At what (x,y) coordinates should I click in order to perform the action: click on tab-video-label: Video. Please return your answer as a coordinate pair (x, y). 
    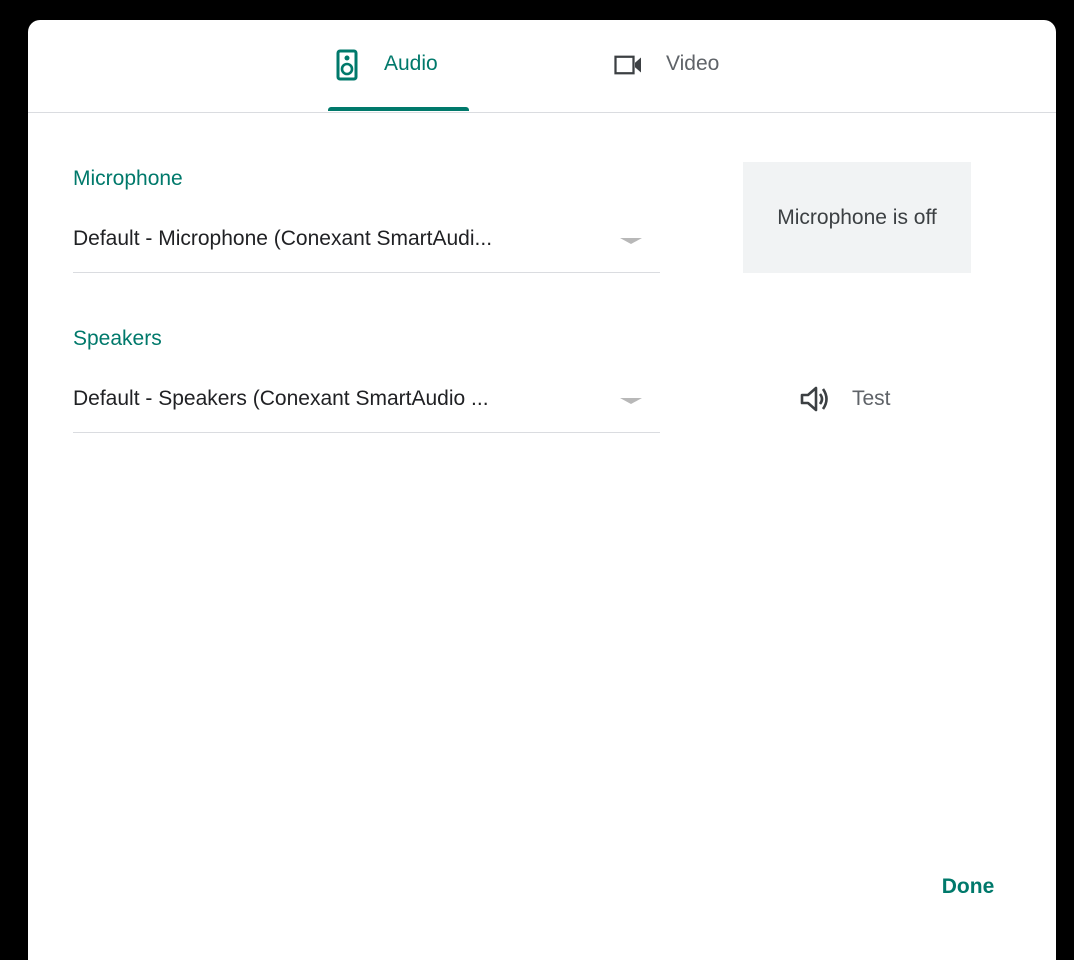
    Looking at the image, I should click on (693, 63).